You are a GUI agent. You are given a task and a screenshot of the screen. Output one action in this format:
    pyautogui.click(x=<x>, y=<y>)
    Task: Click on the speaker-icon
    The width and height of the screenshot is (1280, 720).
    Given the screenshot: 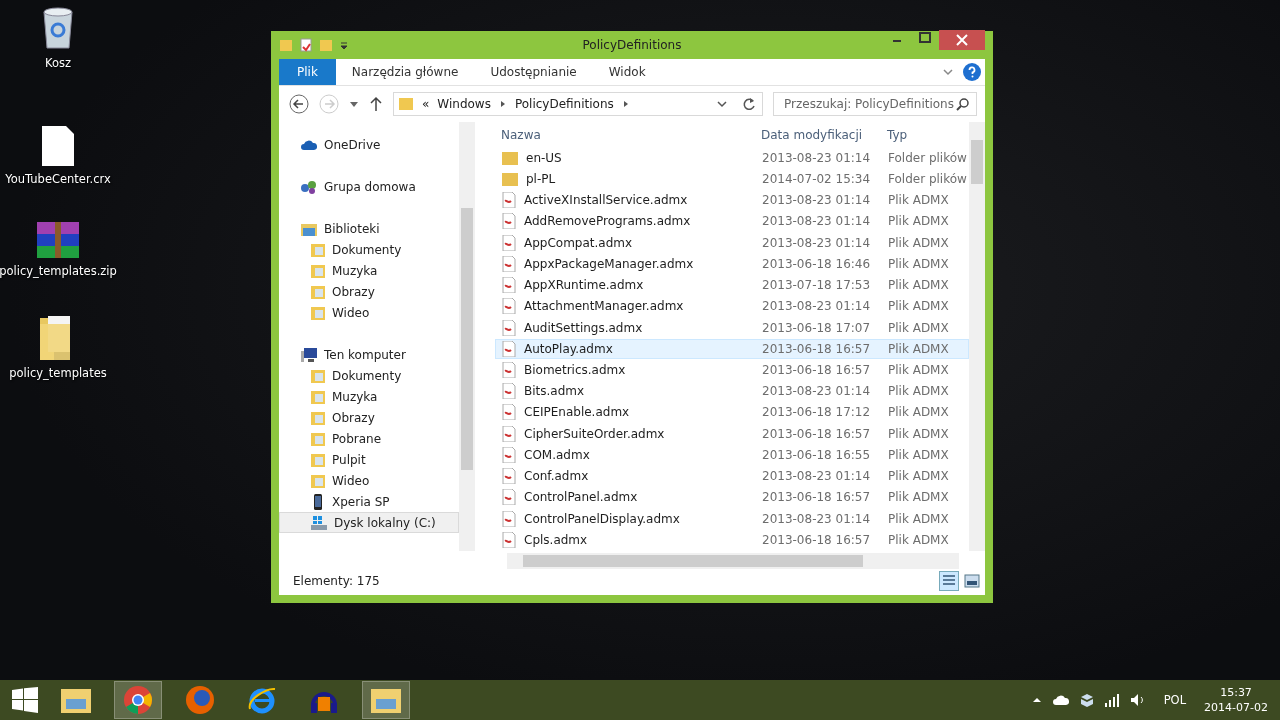 What is the action you would take?
    pyautogui.click(x=1137, y=700)
    